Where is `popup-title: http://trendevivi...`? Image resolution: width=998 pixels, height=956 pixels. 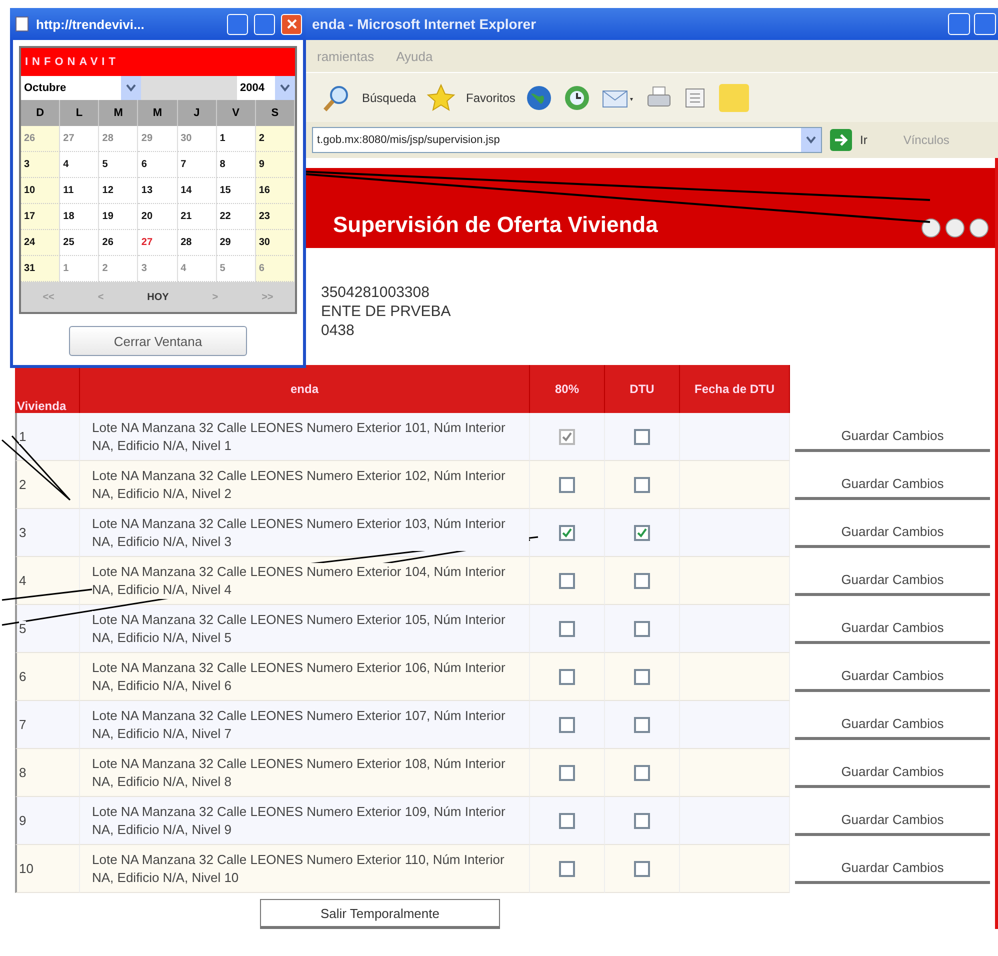 popup-title: http://trendevivi... is located at coordinates (91, 24).